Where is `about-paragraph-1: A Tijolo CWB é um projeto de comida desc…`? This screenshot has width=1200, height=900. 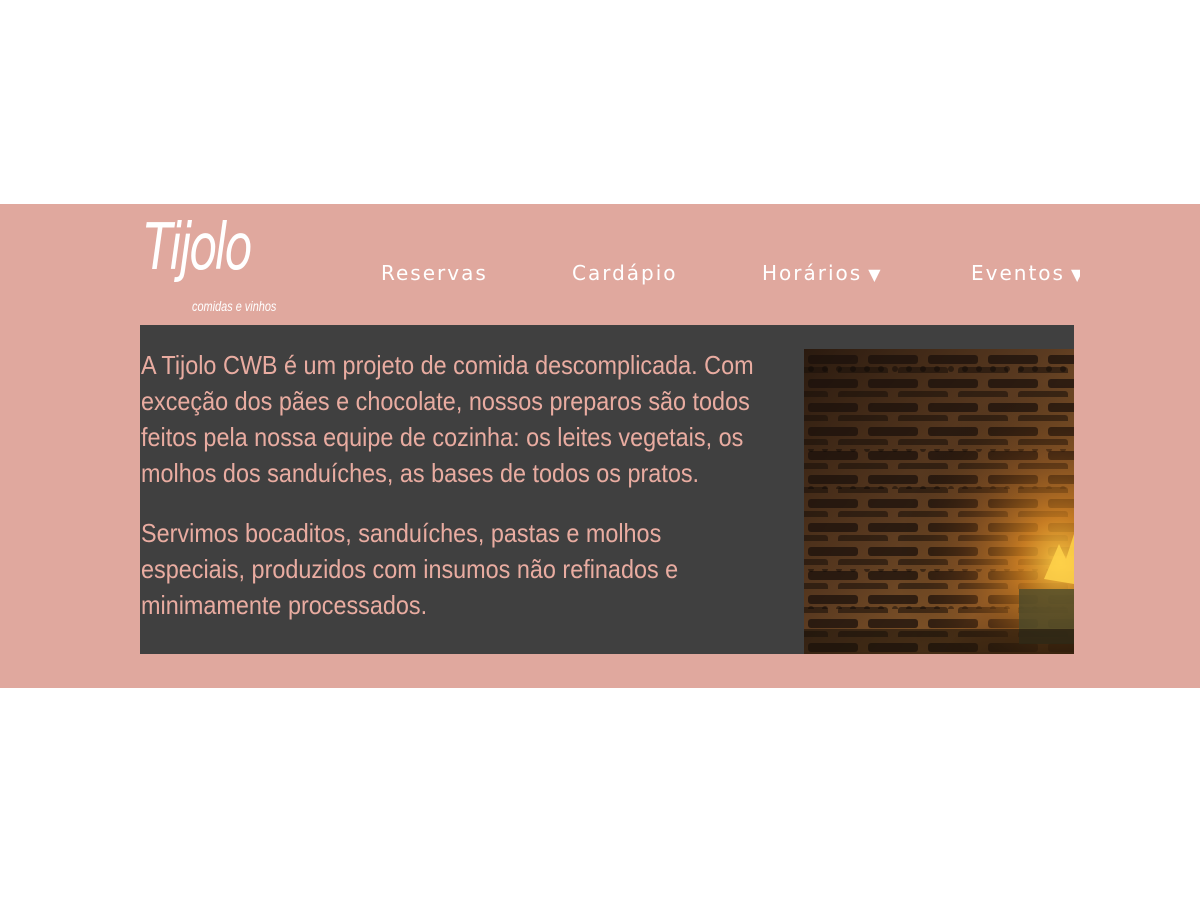
about-paragraph-1: A Tijolo CWB é um projeto de comida desc… is located at coordinates (447, 419).